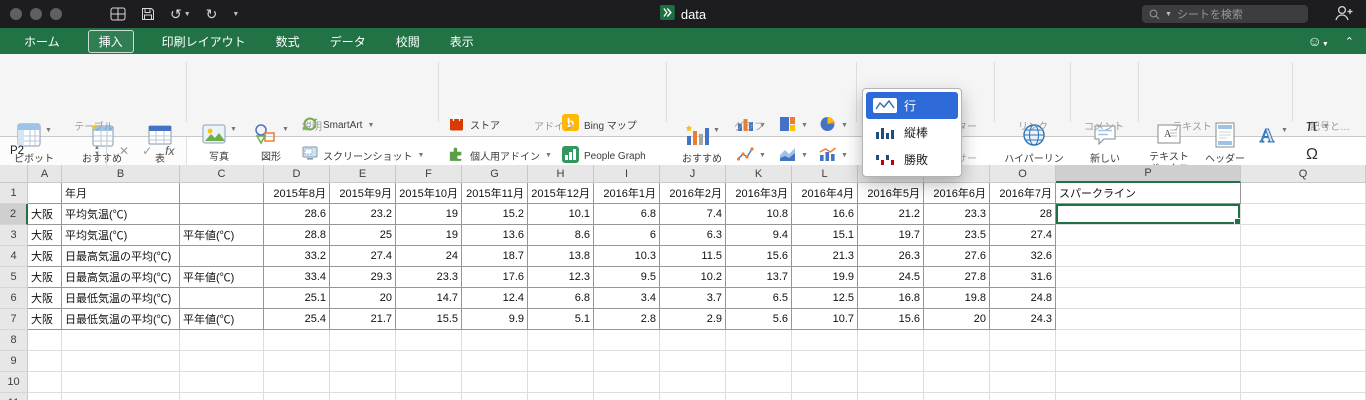 The height and width of the screenshot is (400, 1366). Describe the element at coordinates (14, 235) in the screenshot. I see `row-header-3: 3` at that location.